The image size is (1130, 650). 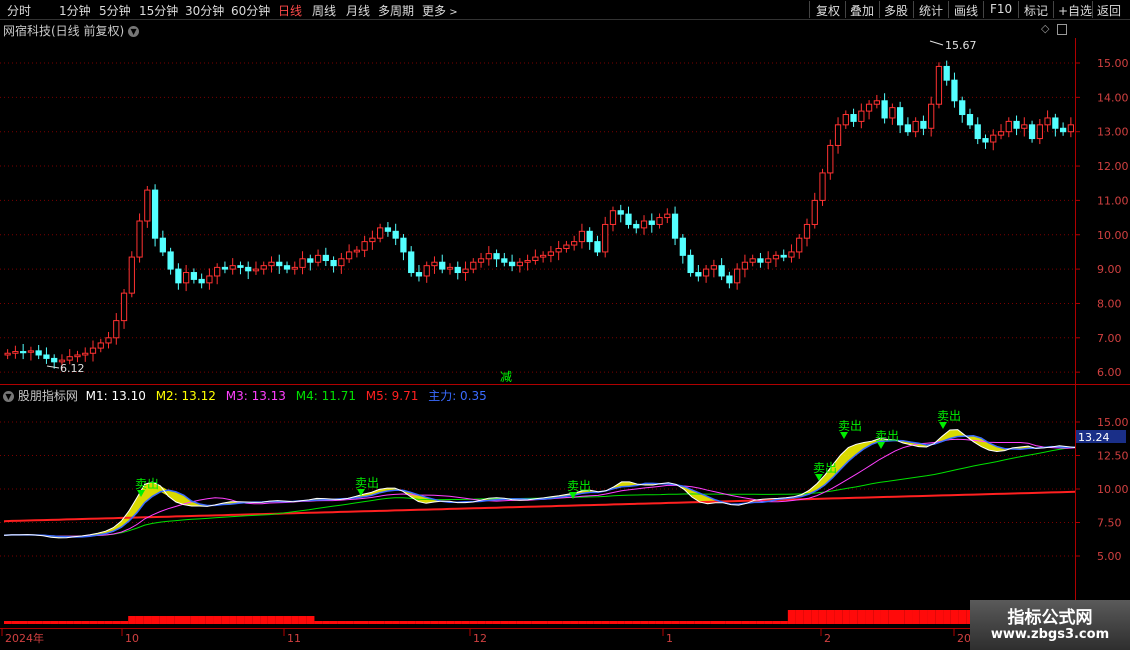 I want to click on time-tick-label: 12, so click(x=480, y=638).